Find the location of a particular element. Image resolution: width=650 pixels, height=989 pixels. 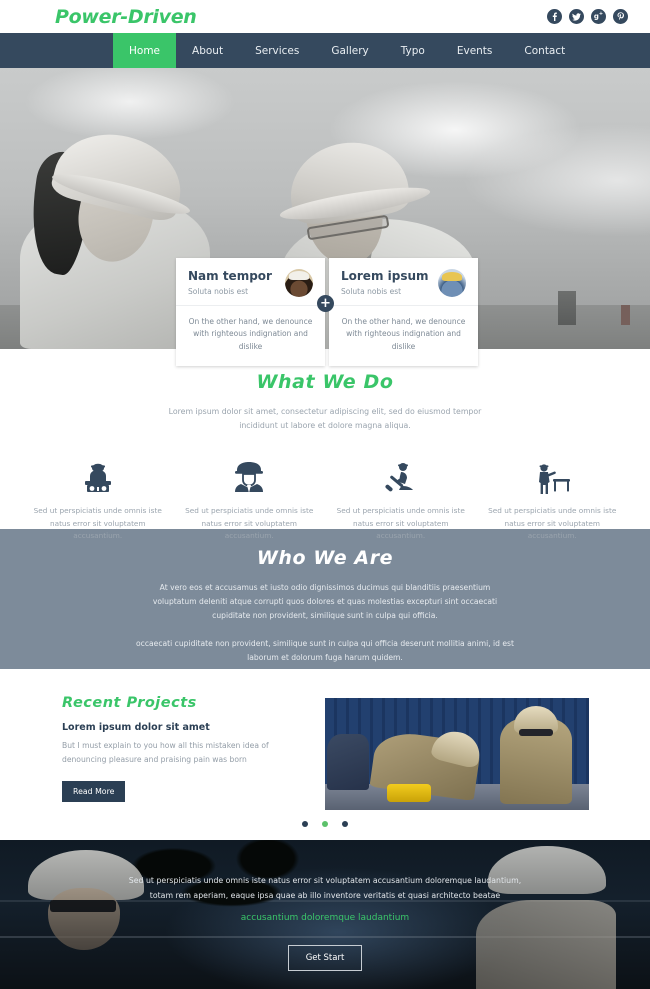

get-start-button: Get Start is located at coordinates (325, 957).